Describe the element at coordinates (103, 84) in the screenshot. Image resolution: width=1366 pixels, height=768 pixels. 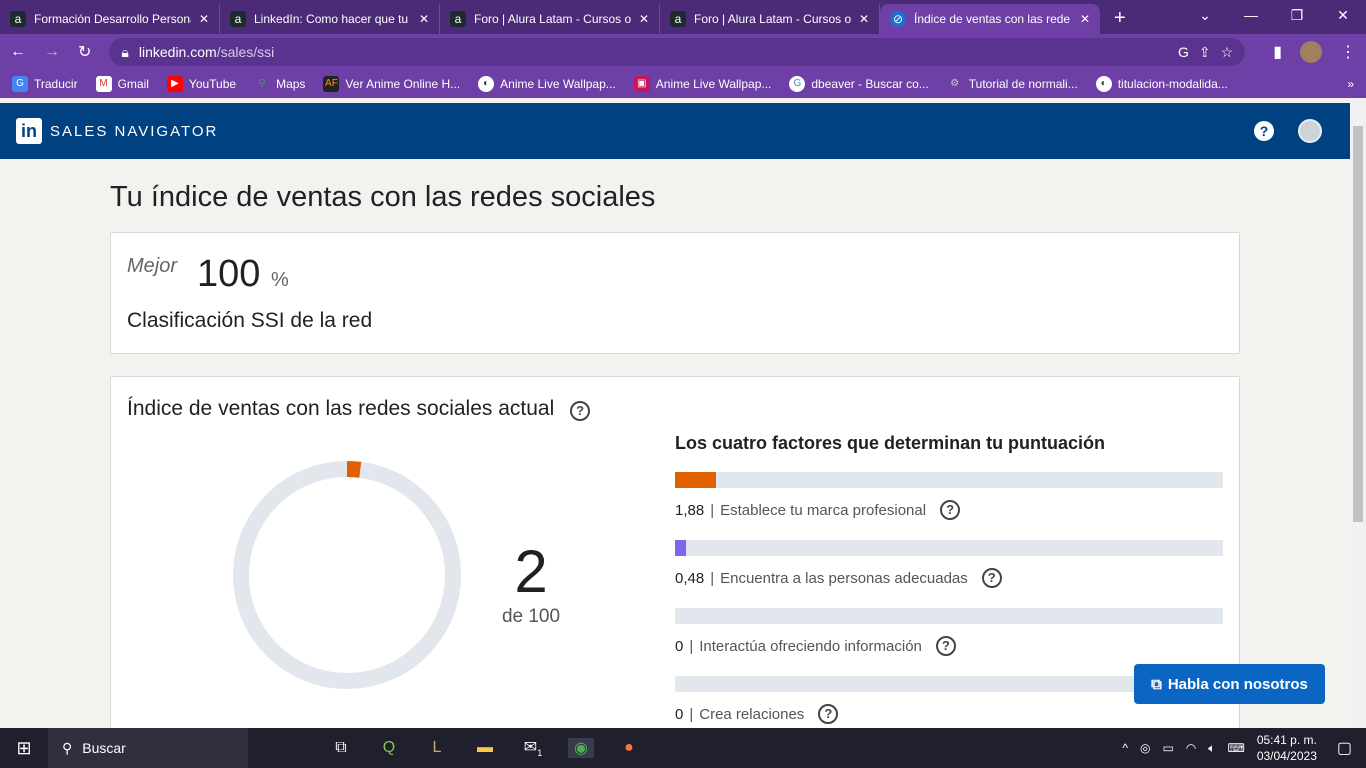
I see `gmail-icon: M` at that location.